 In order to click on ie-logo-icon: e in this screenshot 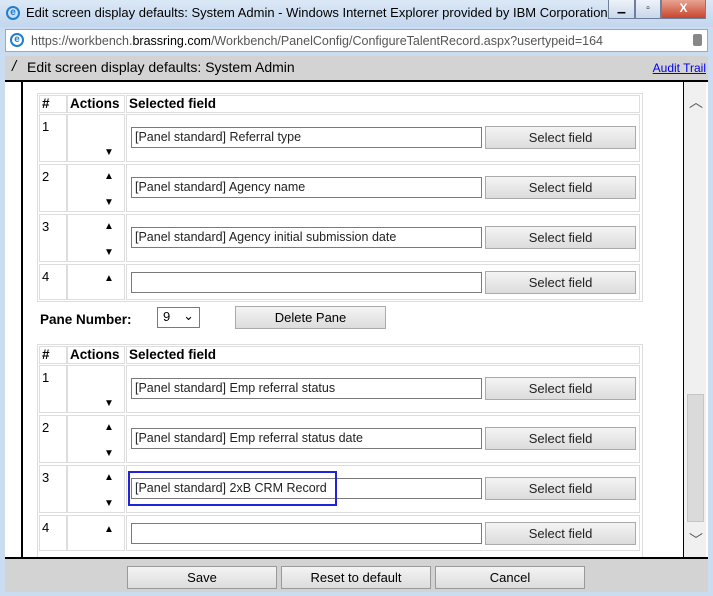, I will do `click(13, 13)`.